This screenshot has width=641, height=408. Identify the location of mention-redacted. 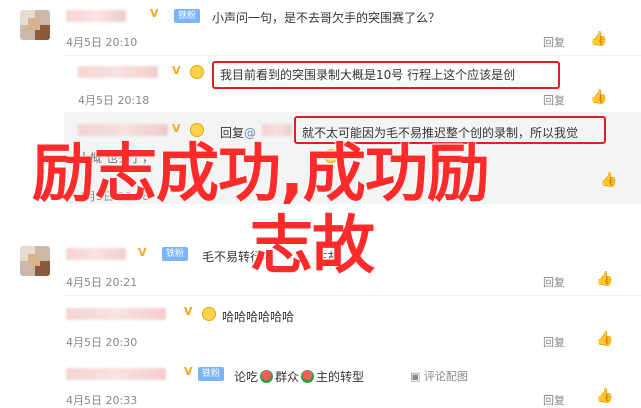
(277, 130).